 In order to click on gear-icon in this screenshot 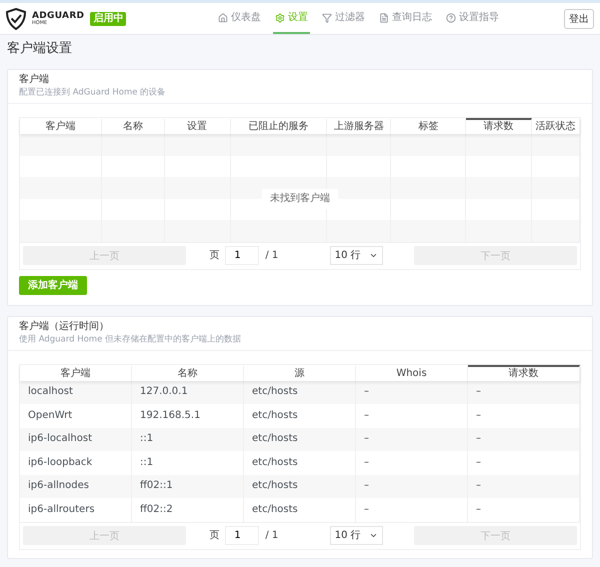, I will do `click(280, 17)`.